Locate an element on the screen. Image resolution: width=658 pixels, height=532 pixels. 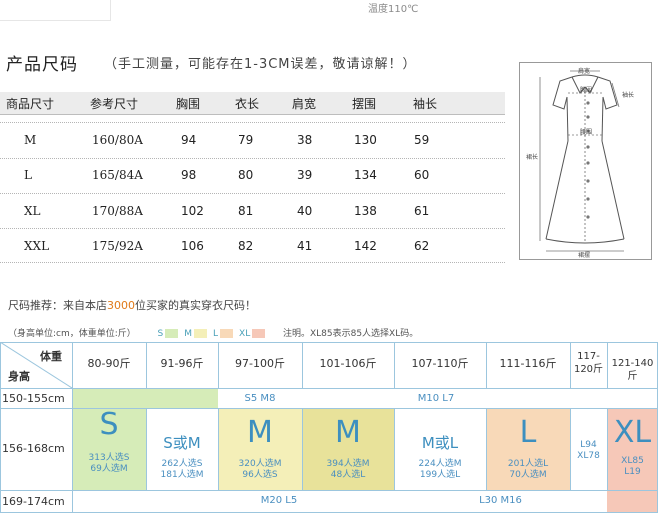
top-border-frame is located at coordinates (55, 10).